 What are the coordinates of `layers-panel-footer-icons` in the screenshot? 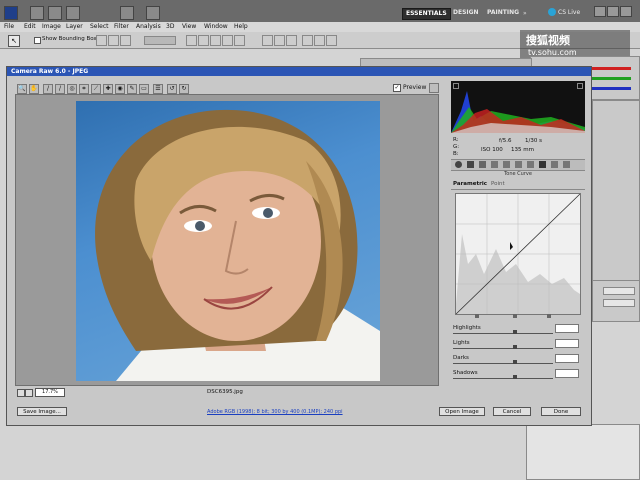 It's located at (585, 467).